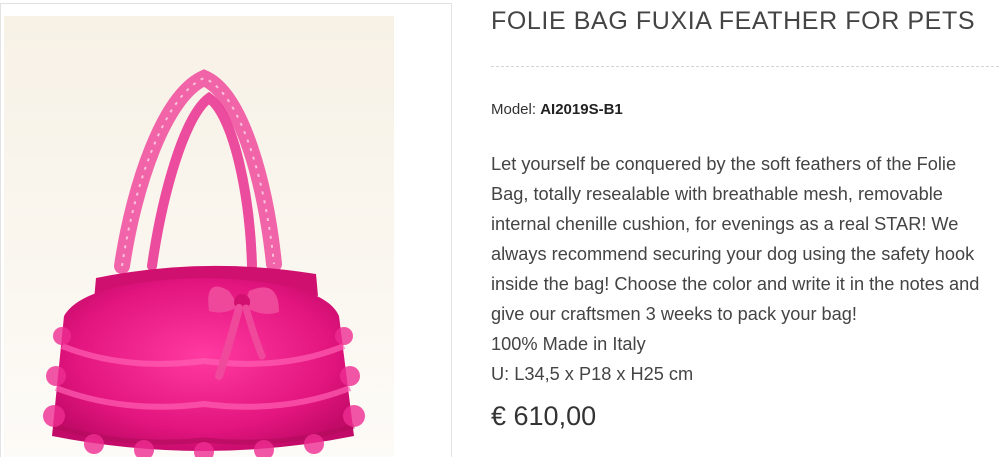 The width and height of the screenshot is (1001, 457). I want to click on product-model: Model: AI2019S-B1, so click(557, 109).